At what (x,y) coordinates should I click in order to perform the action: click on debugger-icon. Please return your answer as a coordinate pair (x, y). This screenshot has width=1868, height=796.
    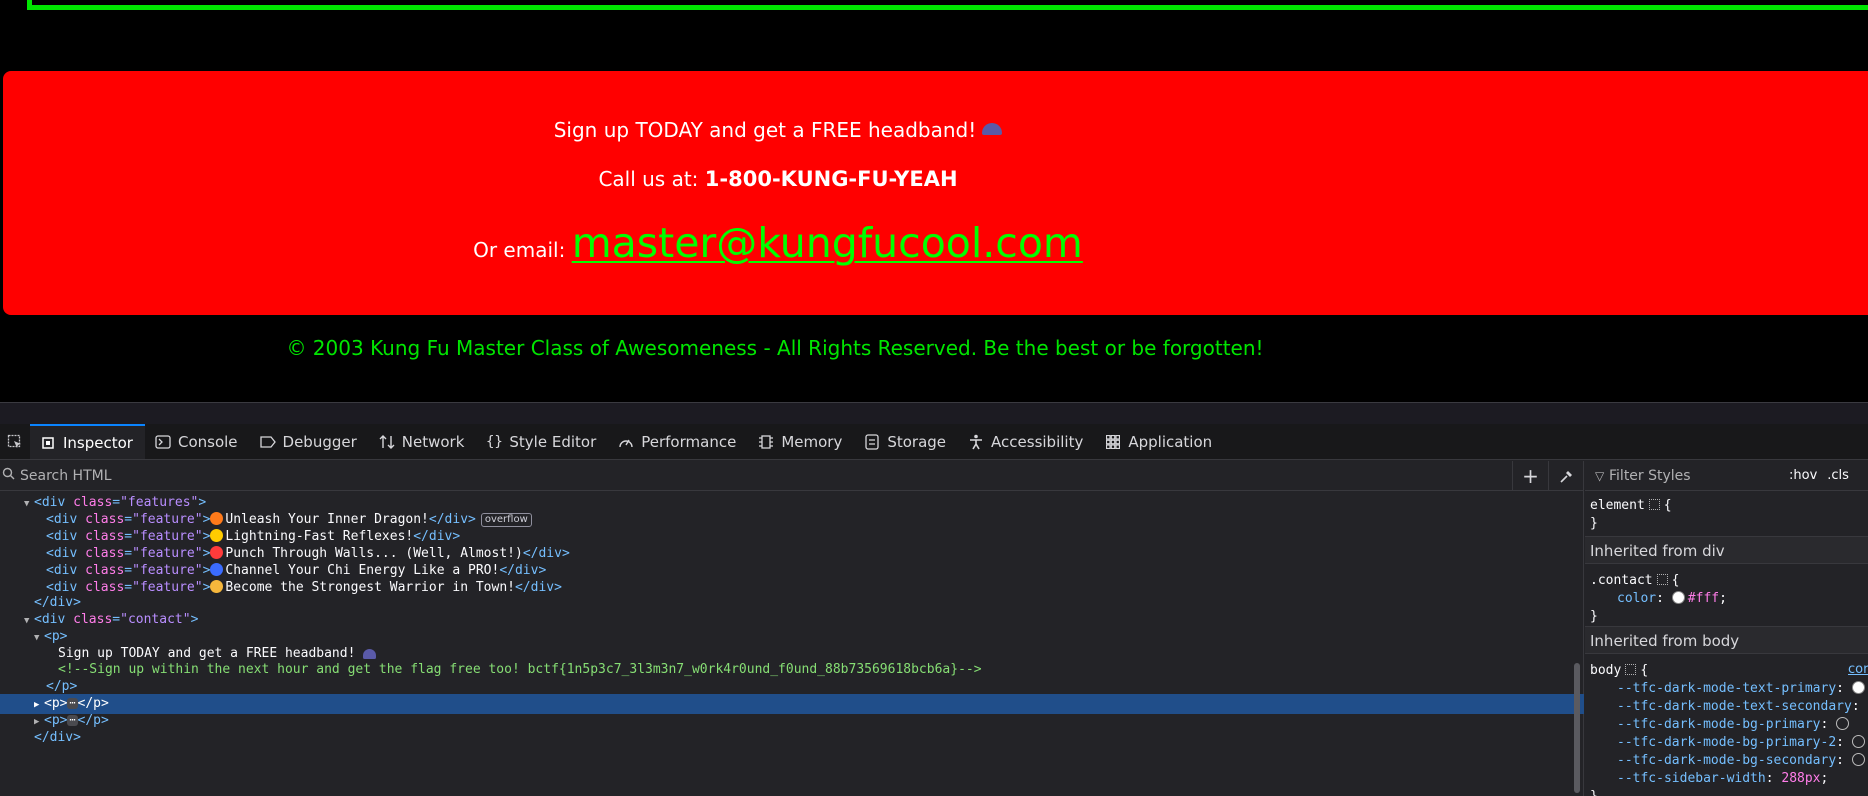
    Looking at the image, I should click on (267, 442).